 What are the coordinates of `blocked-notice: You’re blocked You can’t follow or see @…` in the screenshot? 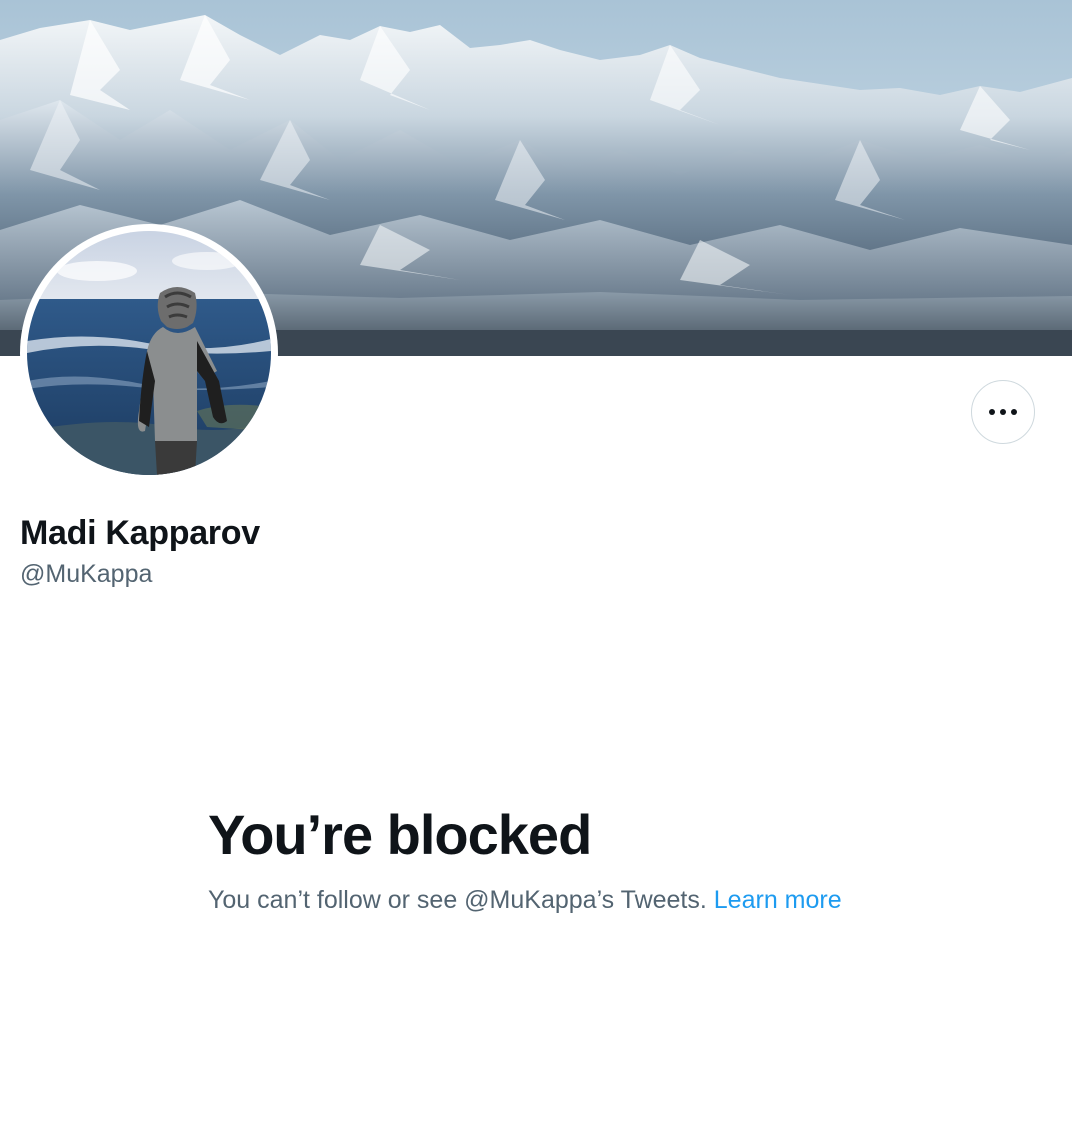 It's located at (528, 858).